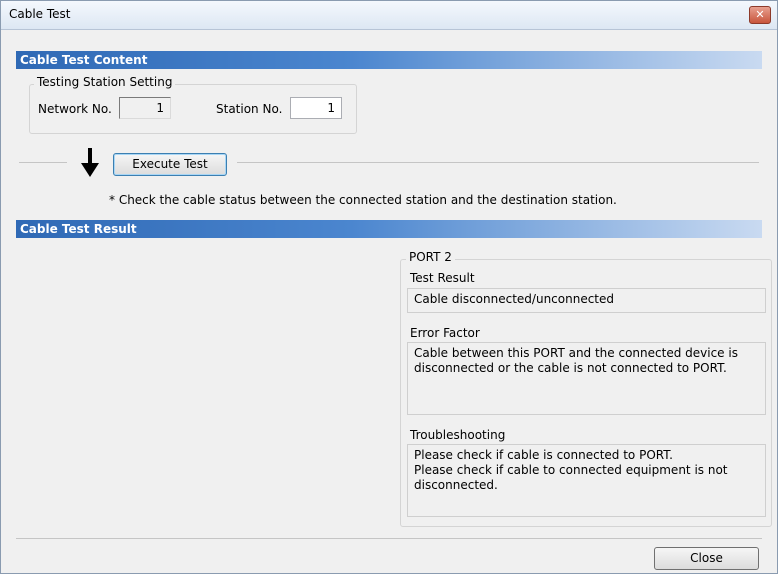 The width and height of the screenshot is (778, 574). Describe the element at coordinates (586, 300) in the screenshot. I see `test-result-field: Cable disconnected/unconnected` at that location.